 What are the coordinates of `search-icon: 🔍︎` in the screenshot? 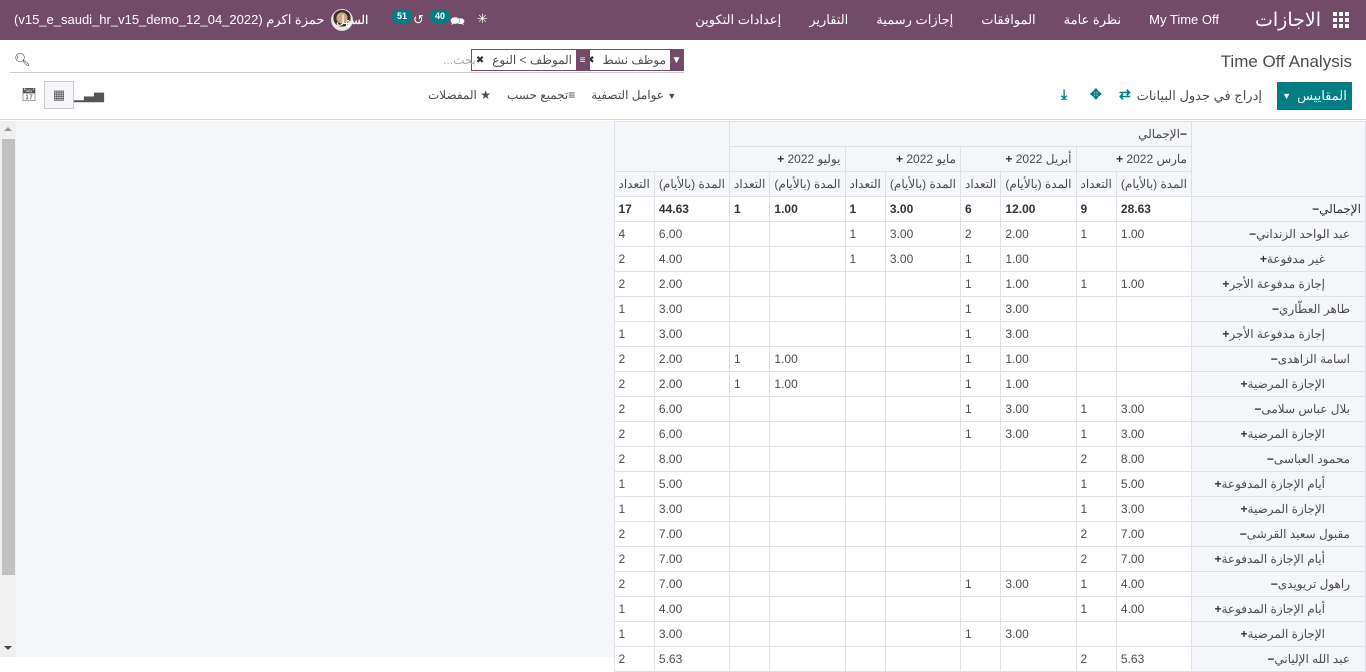 It's located at (22, 60).